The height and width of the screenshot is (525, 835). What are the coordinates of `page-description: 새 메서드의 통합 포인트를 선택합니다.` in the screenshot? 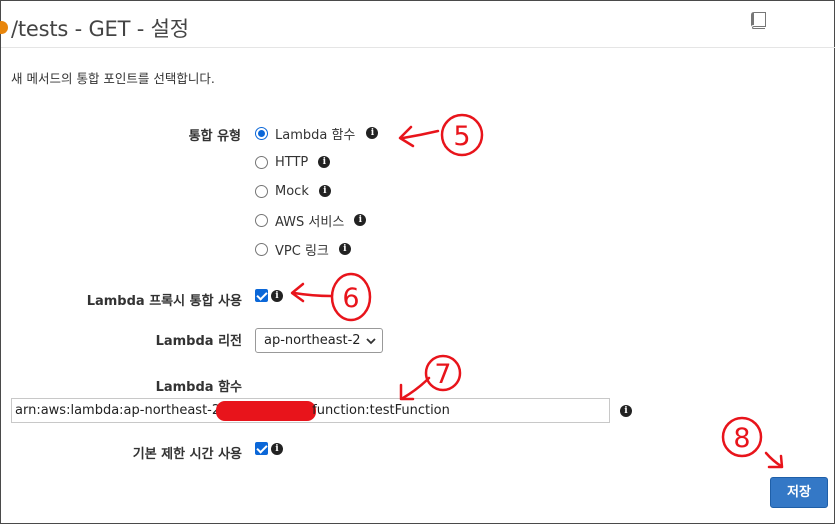 It's located at (113, 78).